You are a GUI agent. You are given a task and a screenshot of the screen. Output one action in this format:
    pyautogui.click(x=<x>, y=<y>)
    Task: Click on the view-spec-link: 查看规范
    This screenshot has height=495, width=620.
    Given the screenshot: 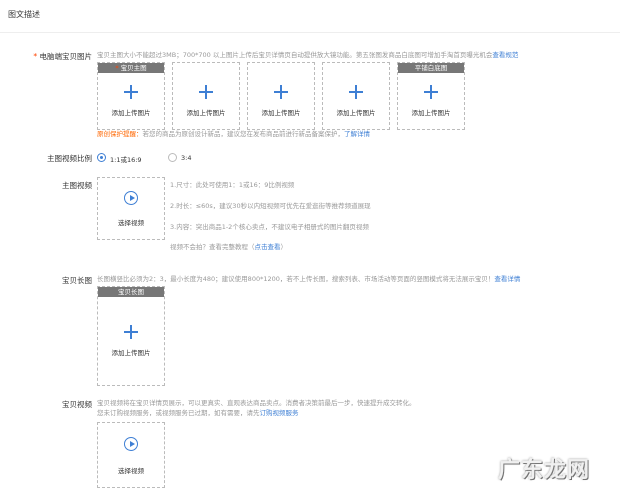 What is the action you would take?
    pyautogui.click(x=505, y=55)
    